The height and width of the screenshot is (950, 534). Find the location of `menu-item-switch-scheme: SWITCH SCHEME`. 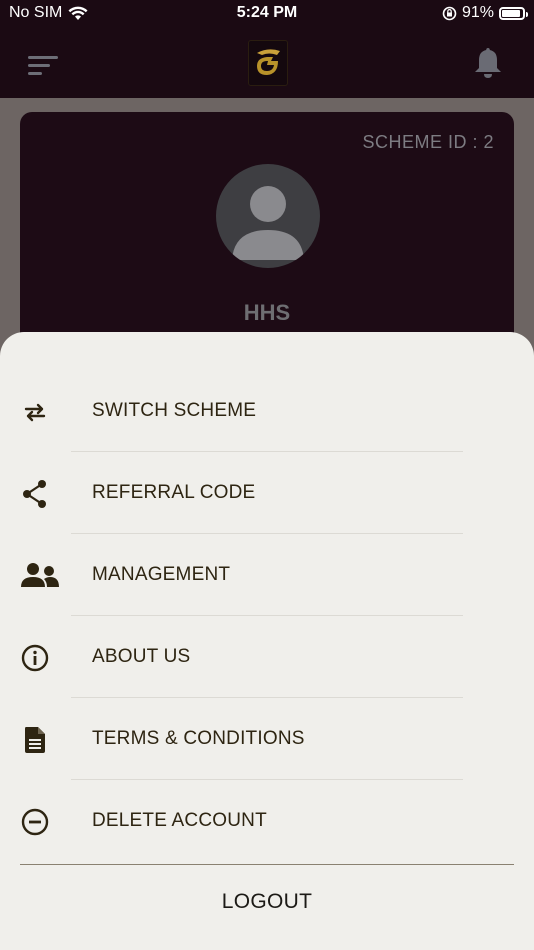

menu-item-switch-scheme: SWITCH SCHEME is located at coordinates (267, 411).